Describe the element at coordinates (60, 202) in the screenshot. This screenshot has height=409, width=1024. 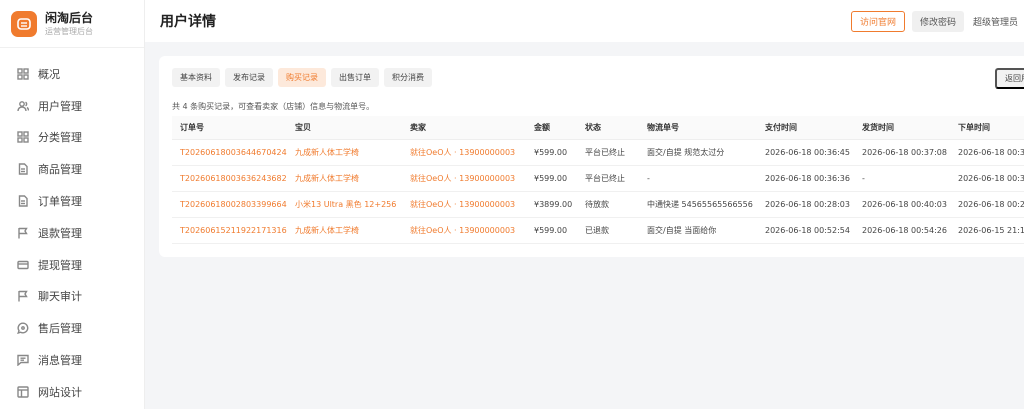
I see `sidebar-item-label: 订单管理` at that location.